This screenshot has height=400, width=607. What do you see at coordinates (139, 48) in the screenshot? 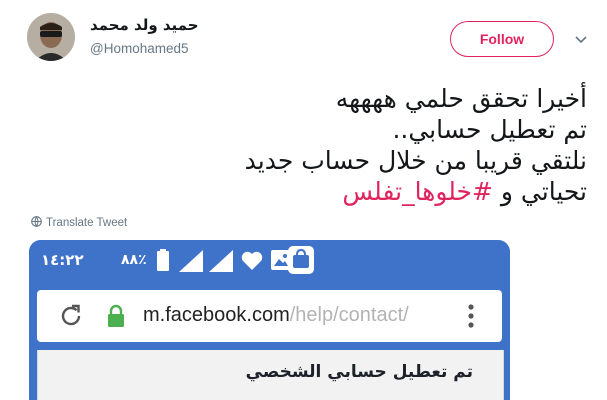
I see `user-handle: @Homohamed5` at bounding box center [139, 48].